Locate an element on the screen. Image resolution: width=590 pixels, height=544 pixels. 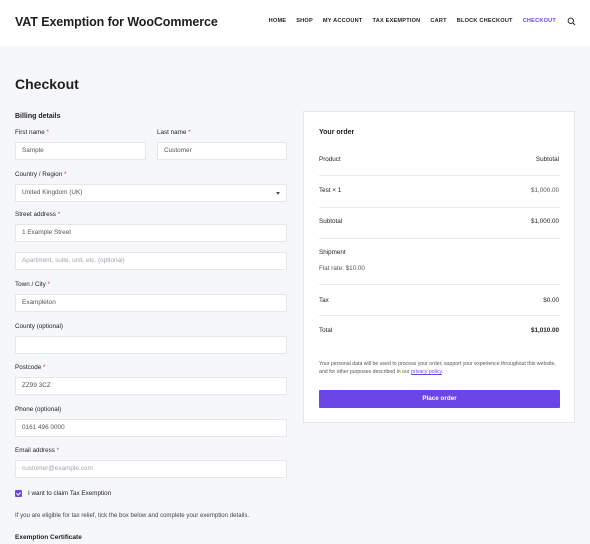
subtotal-value: $1,000.00 is located at coordinates (544, 221).